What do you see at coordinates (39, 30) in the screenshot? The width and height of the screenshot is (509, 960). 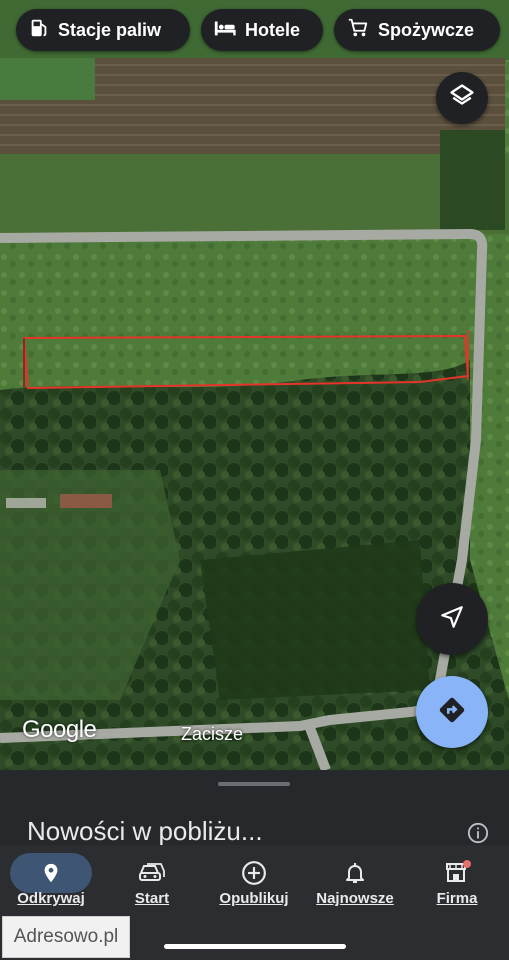 I see `gas-station-icon` at bounding box center [39, 30].